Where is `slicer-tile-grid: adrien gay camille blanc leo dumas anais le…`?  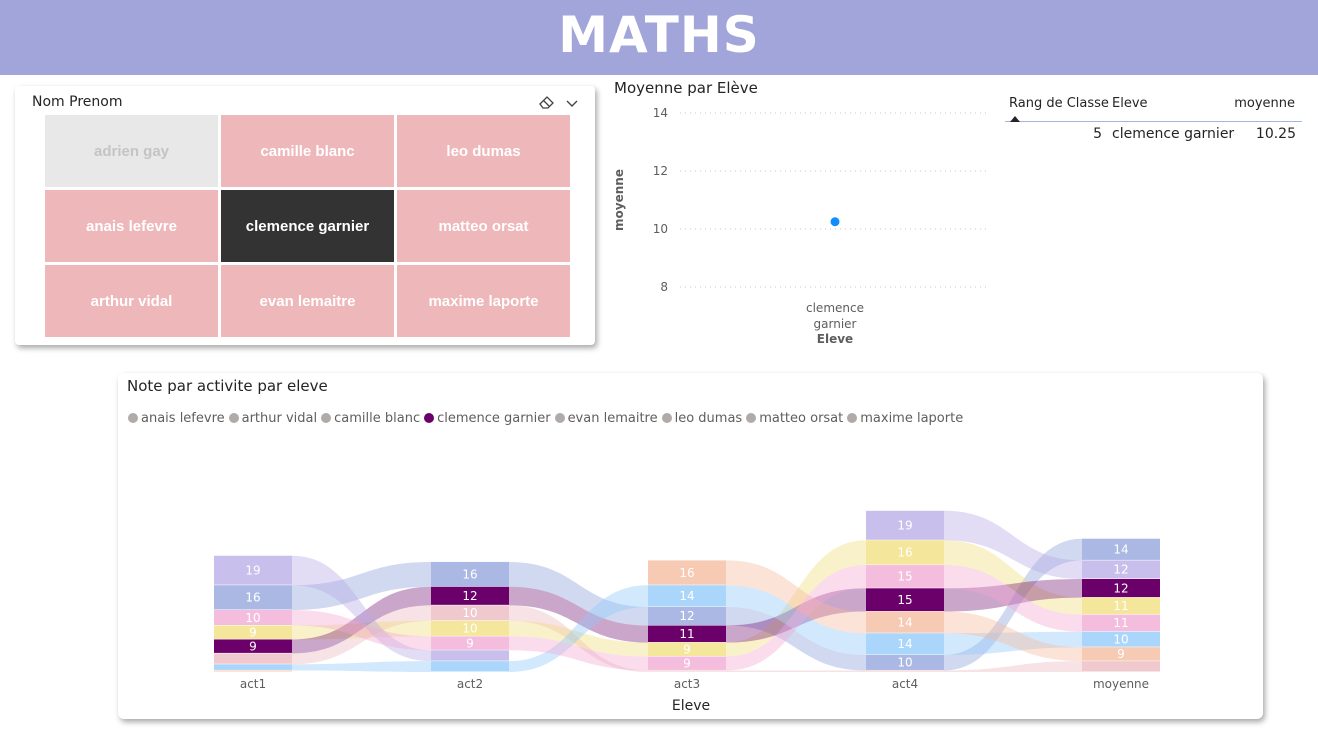 slicer-tile-grid: adrien gay camille blanc leo dumas anais le… is located at coordinates (307, 226).